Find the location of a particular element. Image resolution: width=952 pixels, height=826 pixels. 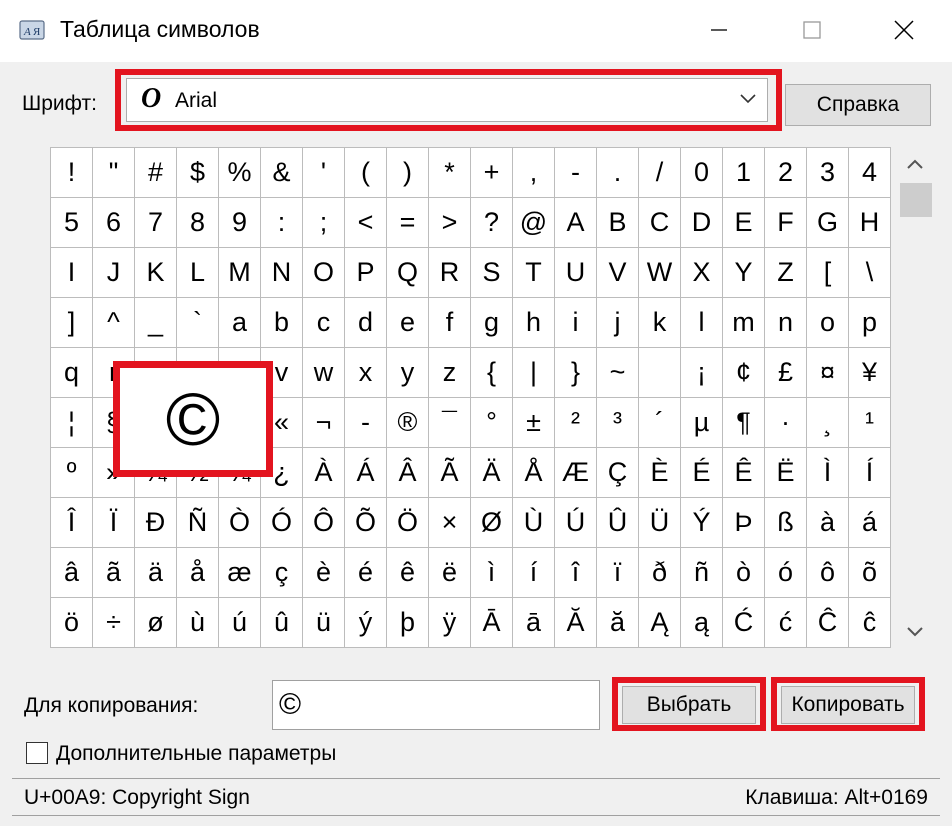

char-cell: * is located at coordinates (450, 173).